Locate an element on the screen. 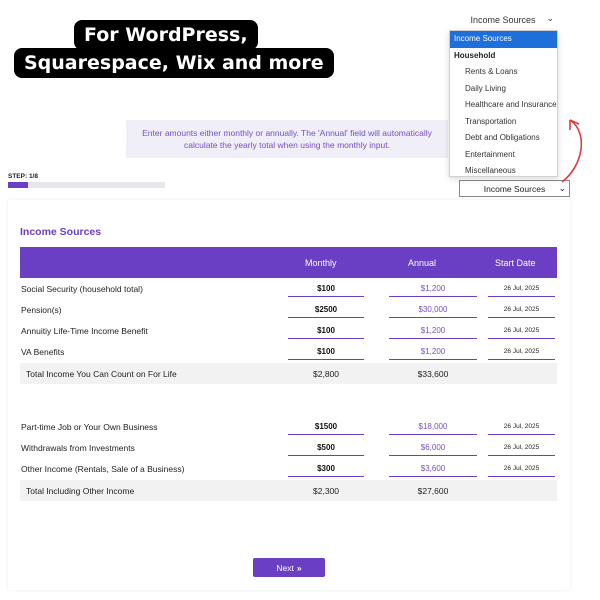  monthly-input: $1500 is located at coordinates (326, 425).